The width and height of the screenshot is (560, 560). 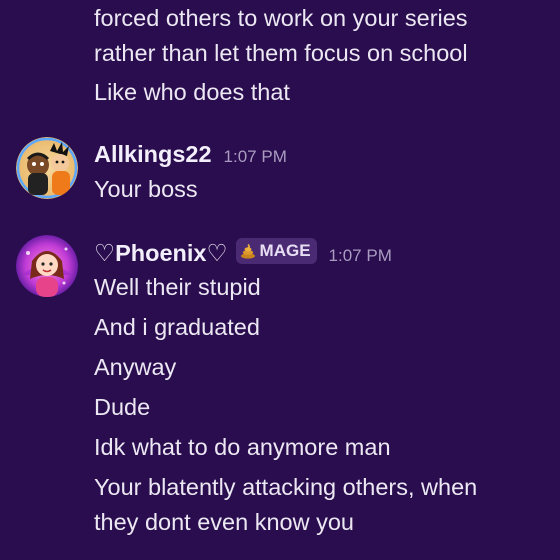 What do you see at coordinates (224, 522) in the screenshot?
I see `message-line: they dont even know you` at bounding box center [224, 522].